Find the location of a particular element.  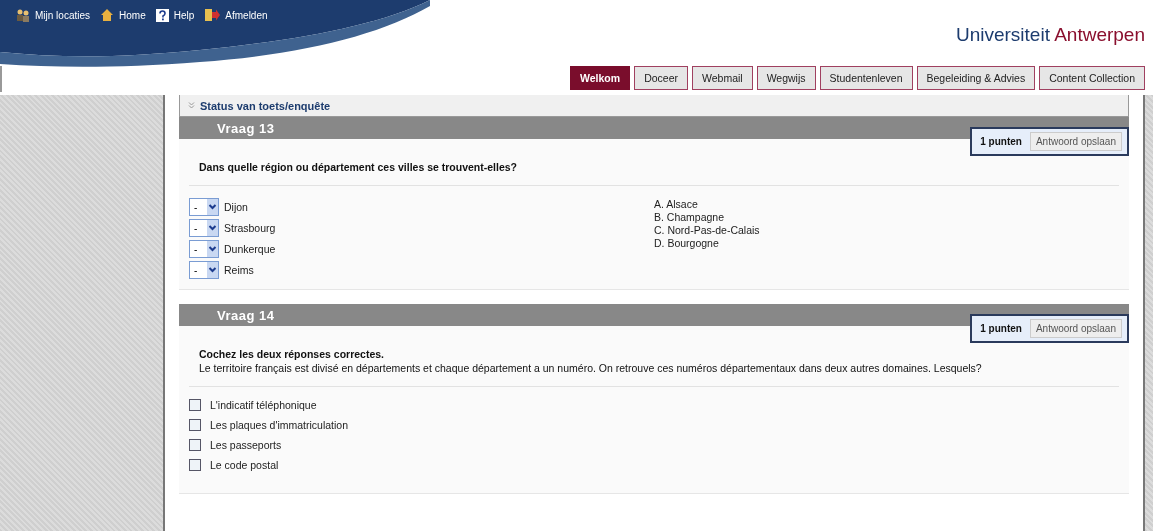

chevron-icon is located at coordinates (191, 105).